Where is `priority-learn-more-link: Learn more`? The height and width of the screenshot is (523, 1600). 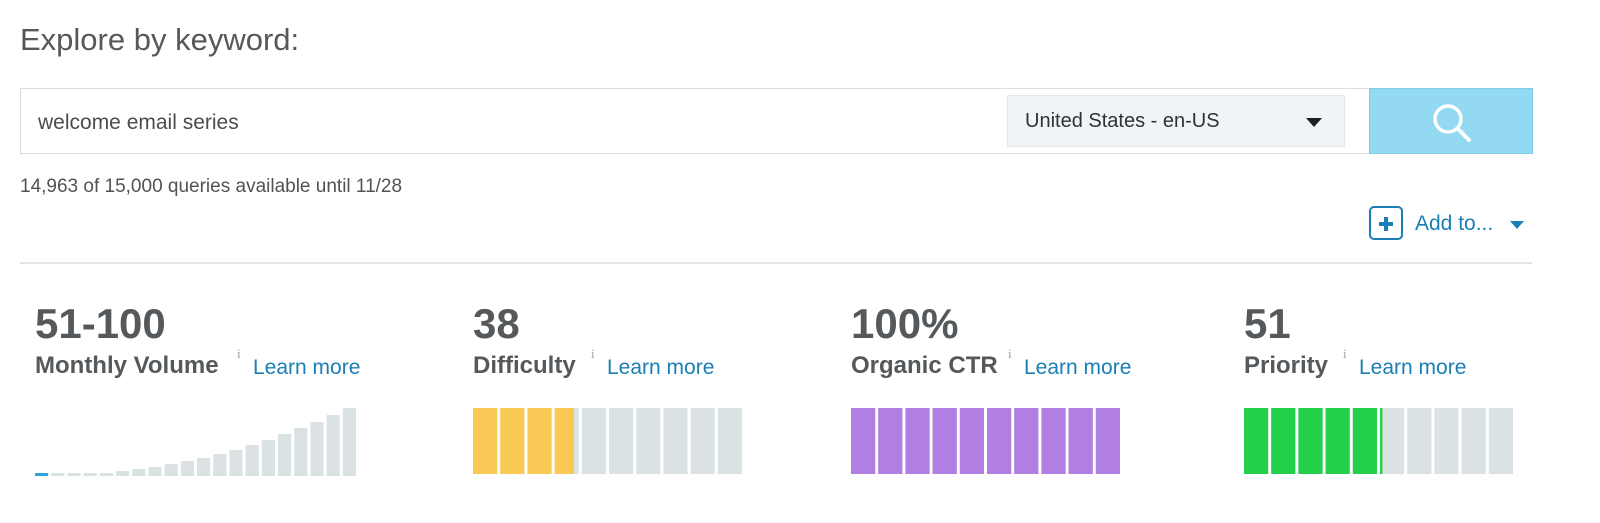
priority-learn-more-link: Learn more is located at coordinates (1412, 368).